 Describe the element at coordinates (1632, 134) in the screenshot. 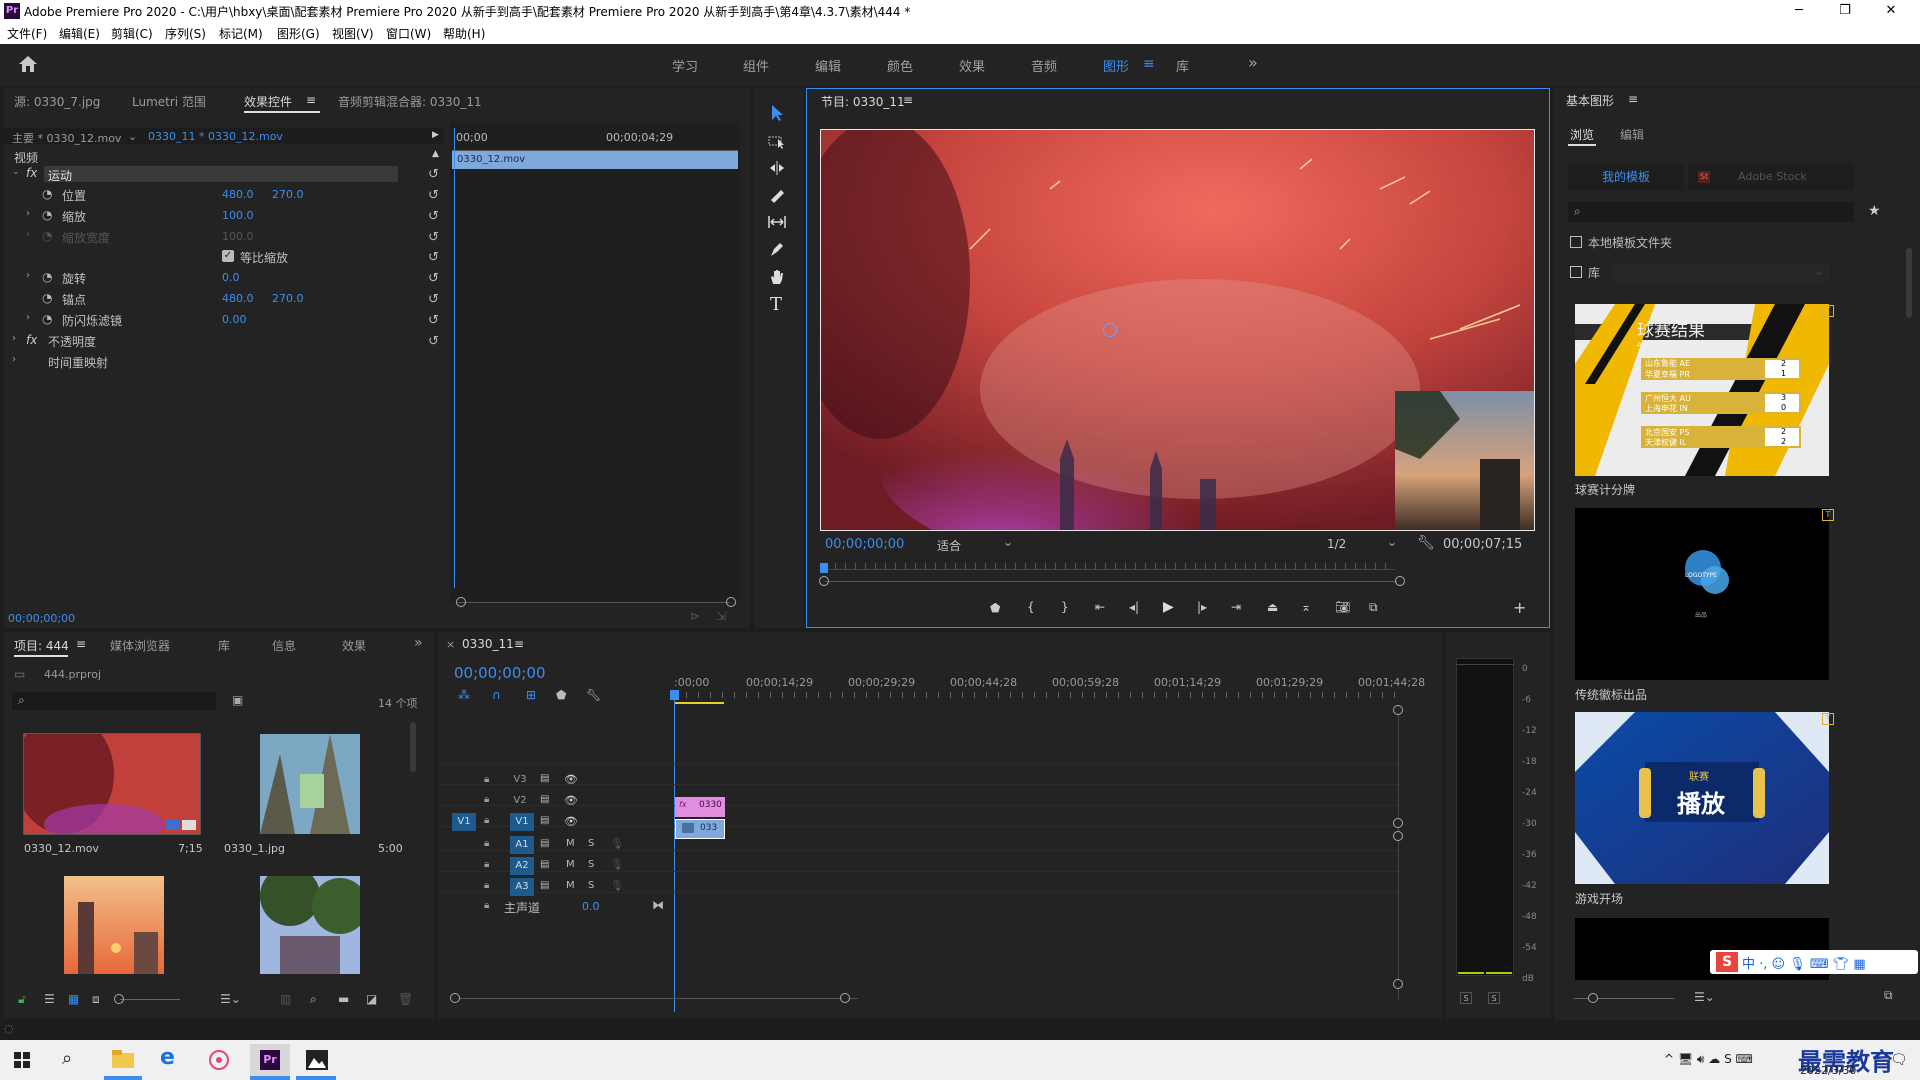

I see `tab-edit: 编辑` at that location.